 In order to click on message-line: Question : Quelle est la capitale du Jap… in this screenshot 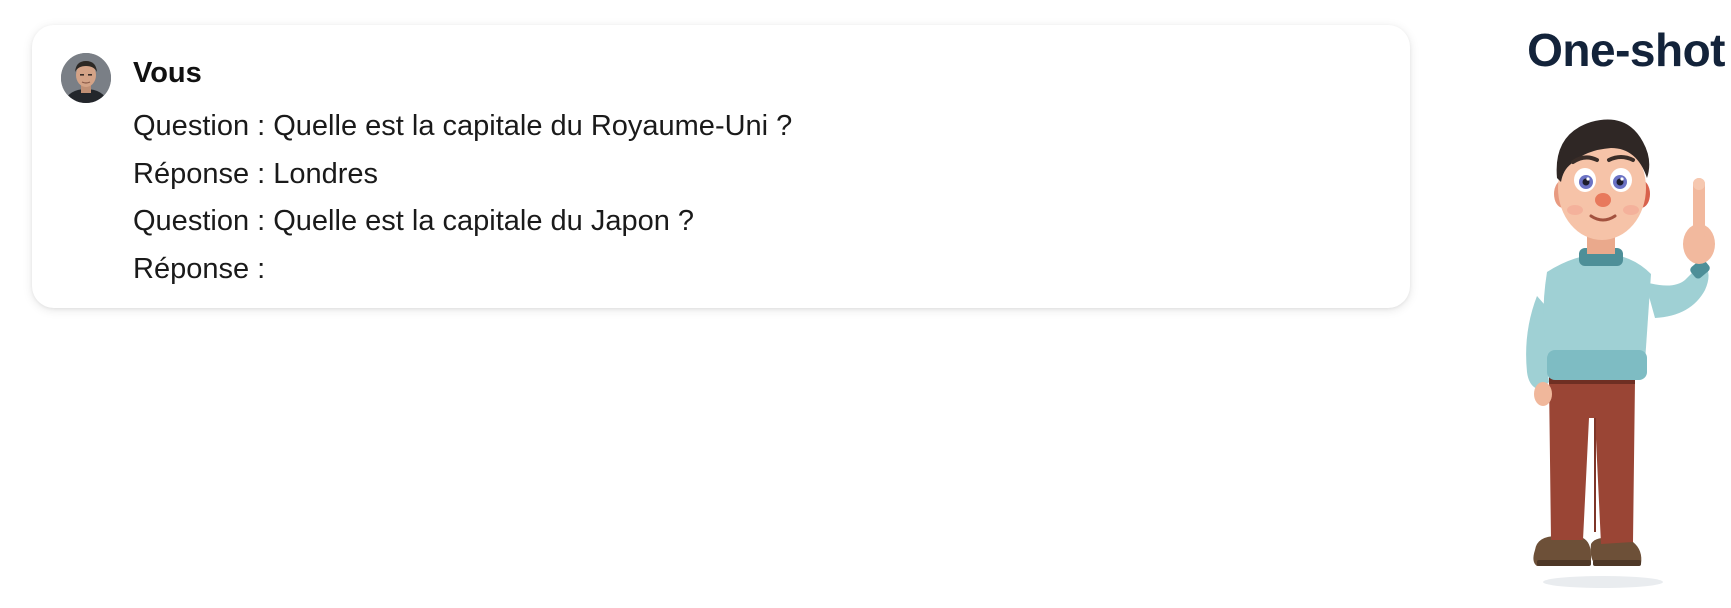, I will do `click(414, 221)`.